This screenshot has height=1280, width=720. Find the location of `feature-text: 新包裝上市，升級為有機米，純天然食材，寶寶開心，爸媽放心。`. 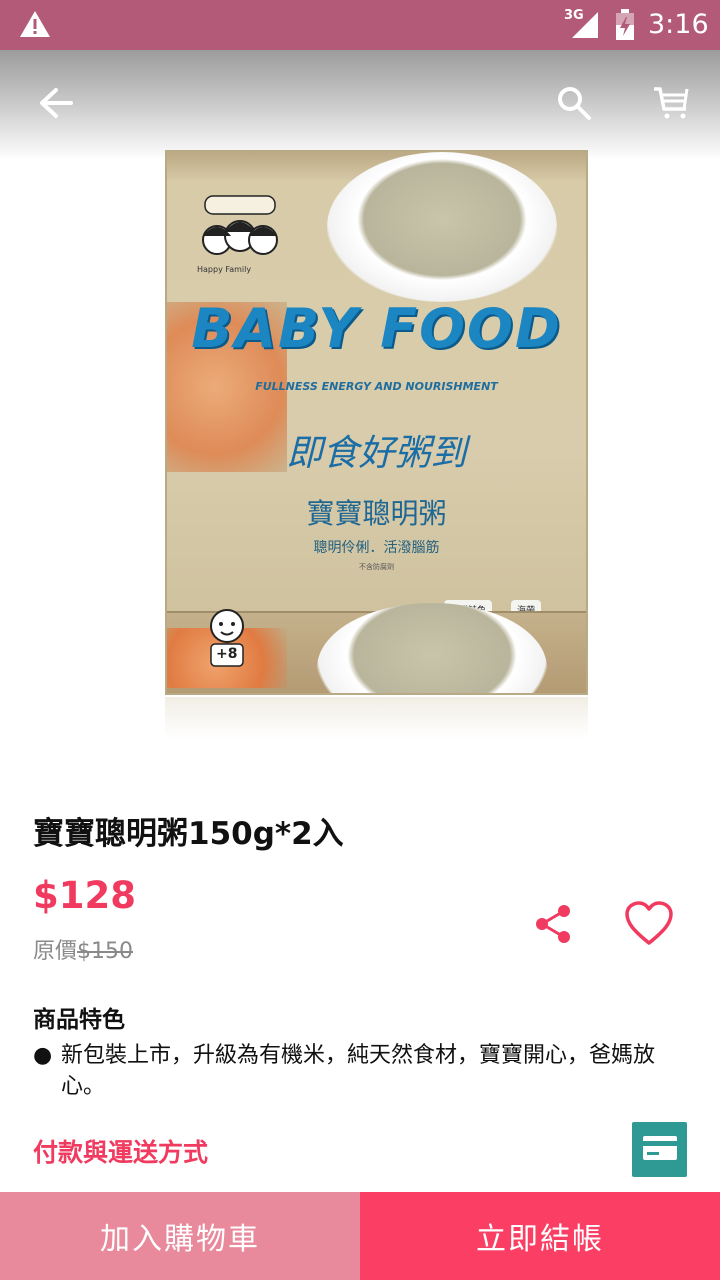

feature-text: 新包裝上市，升級為有機米，純天然食材，寶寶開心，爸媽放心。 is located at coordinates (358, 1071).